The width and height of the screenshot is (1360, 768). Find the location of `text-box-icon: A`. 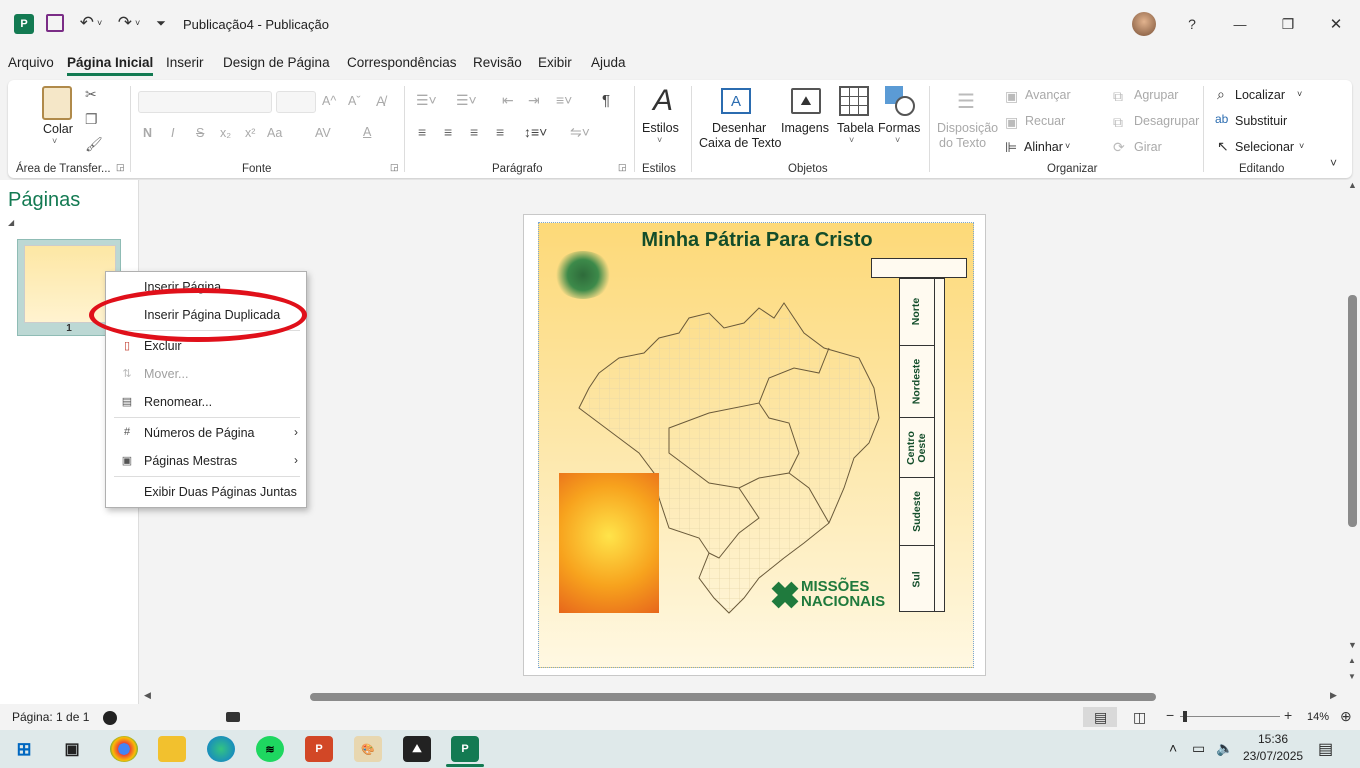

text-box-icon: A is located at coordinates (736, 101).